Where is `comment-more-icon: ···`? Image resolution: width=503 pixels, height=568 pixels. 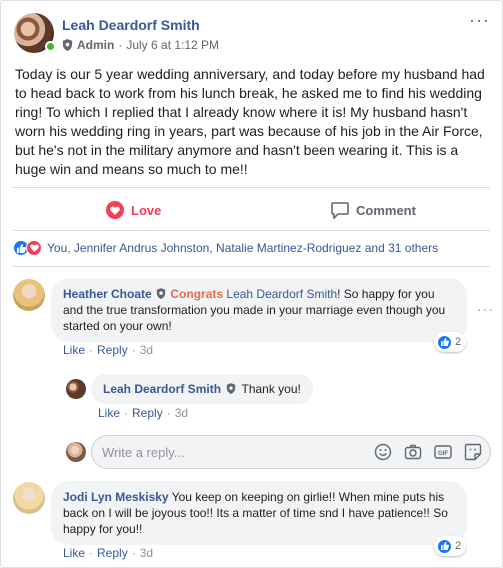 comment-more-icon: ··· is located at coordinates (485, 309).